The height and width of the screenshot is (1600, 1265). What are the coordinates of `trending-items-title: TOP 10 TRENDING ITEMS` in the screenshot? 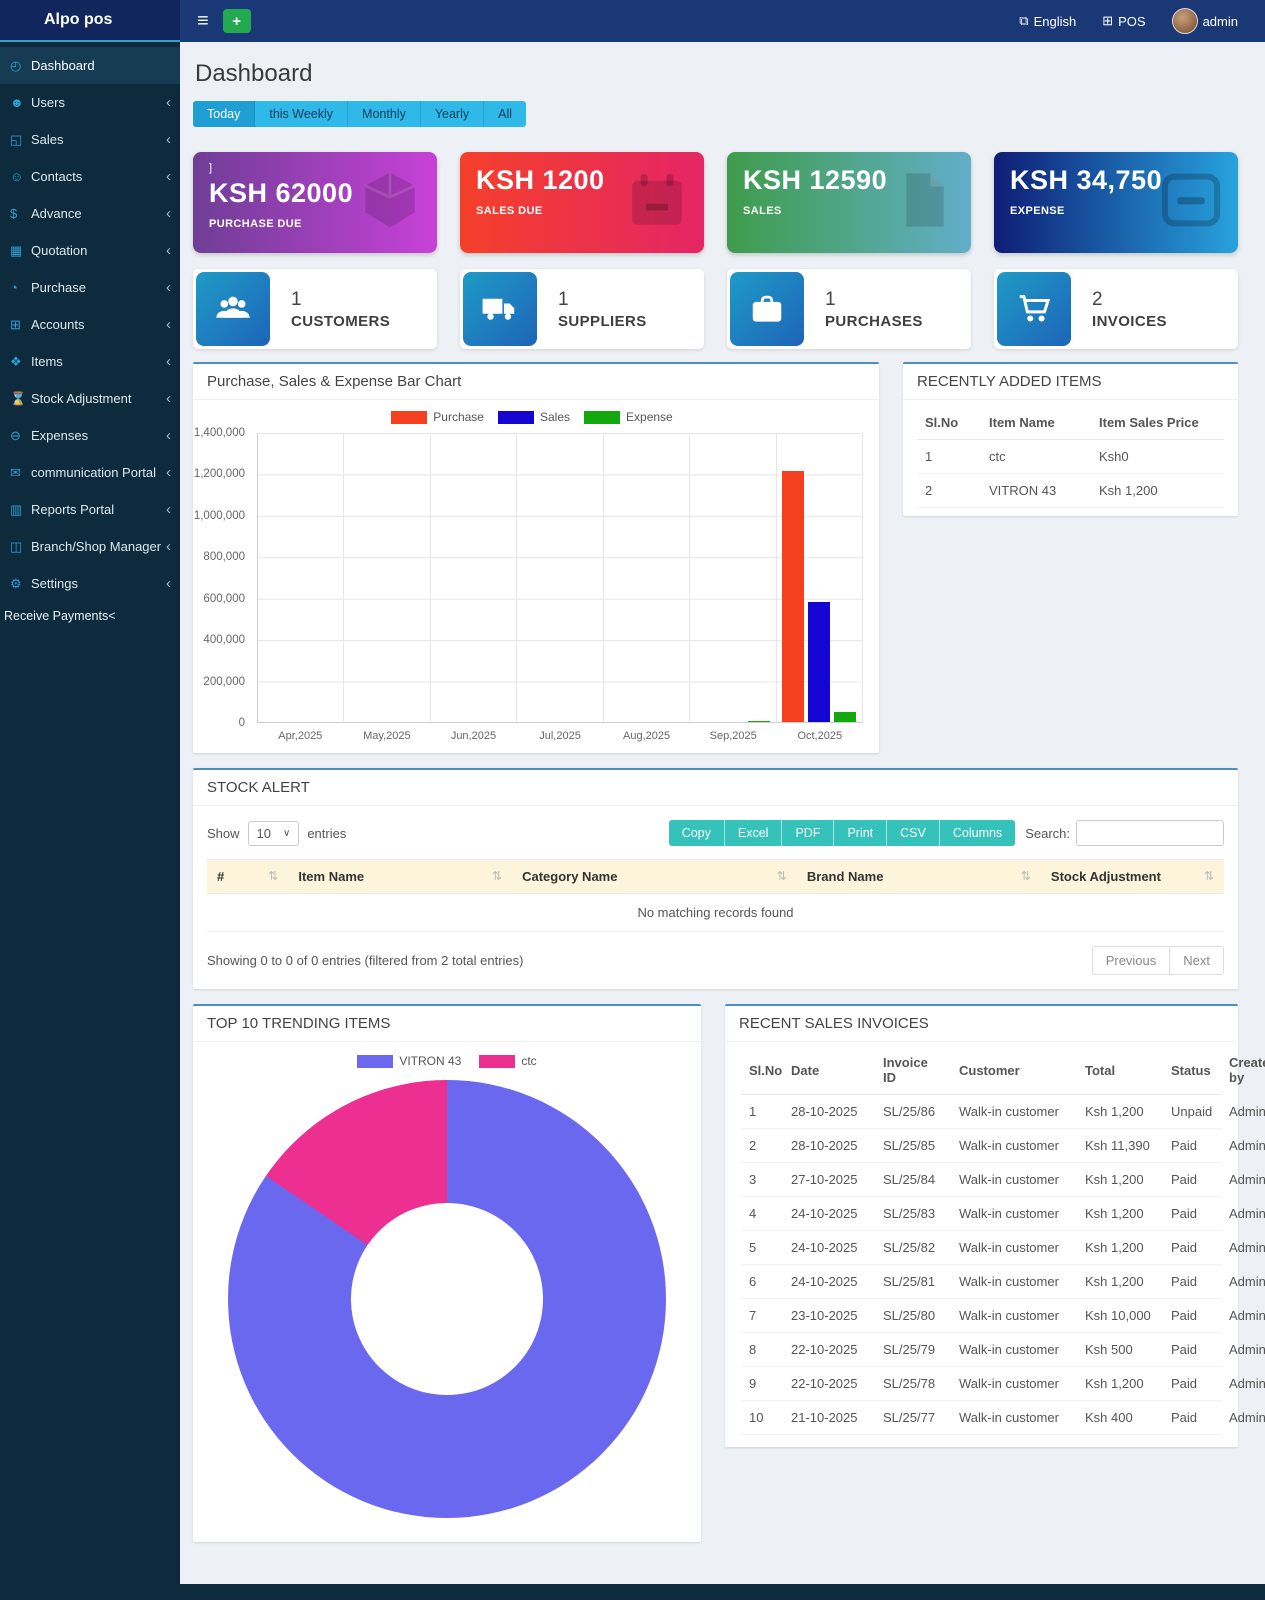 It's located at (447, 1024).